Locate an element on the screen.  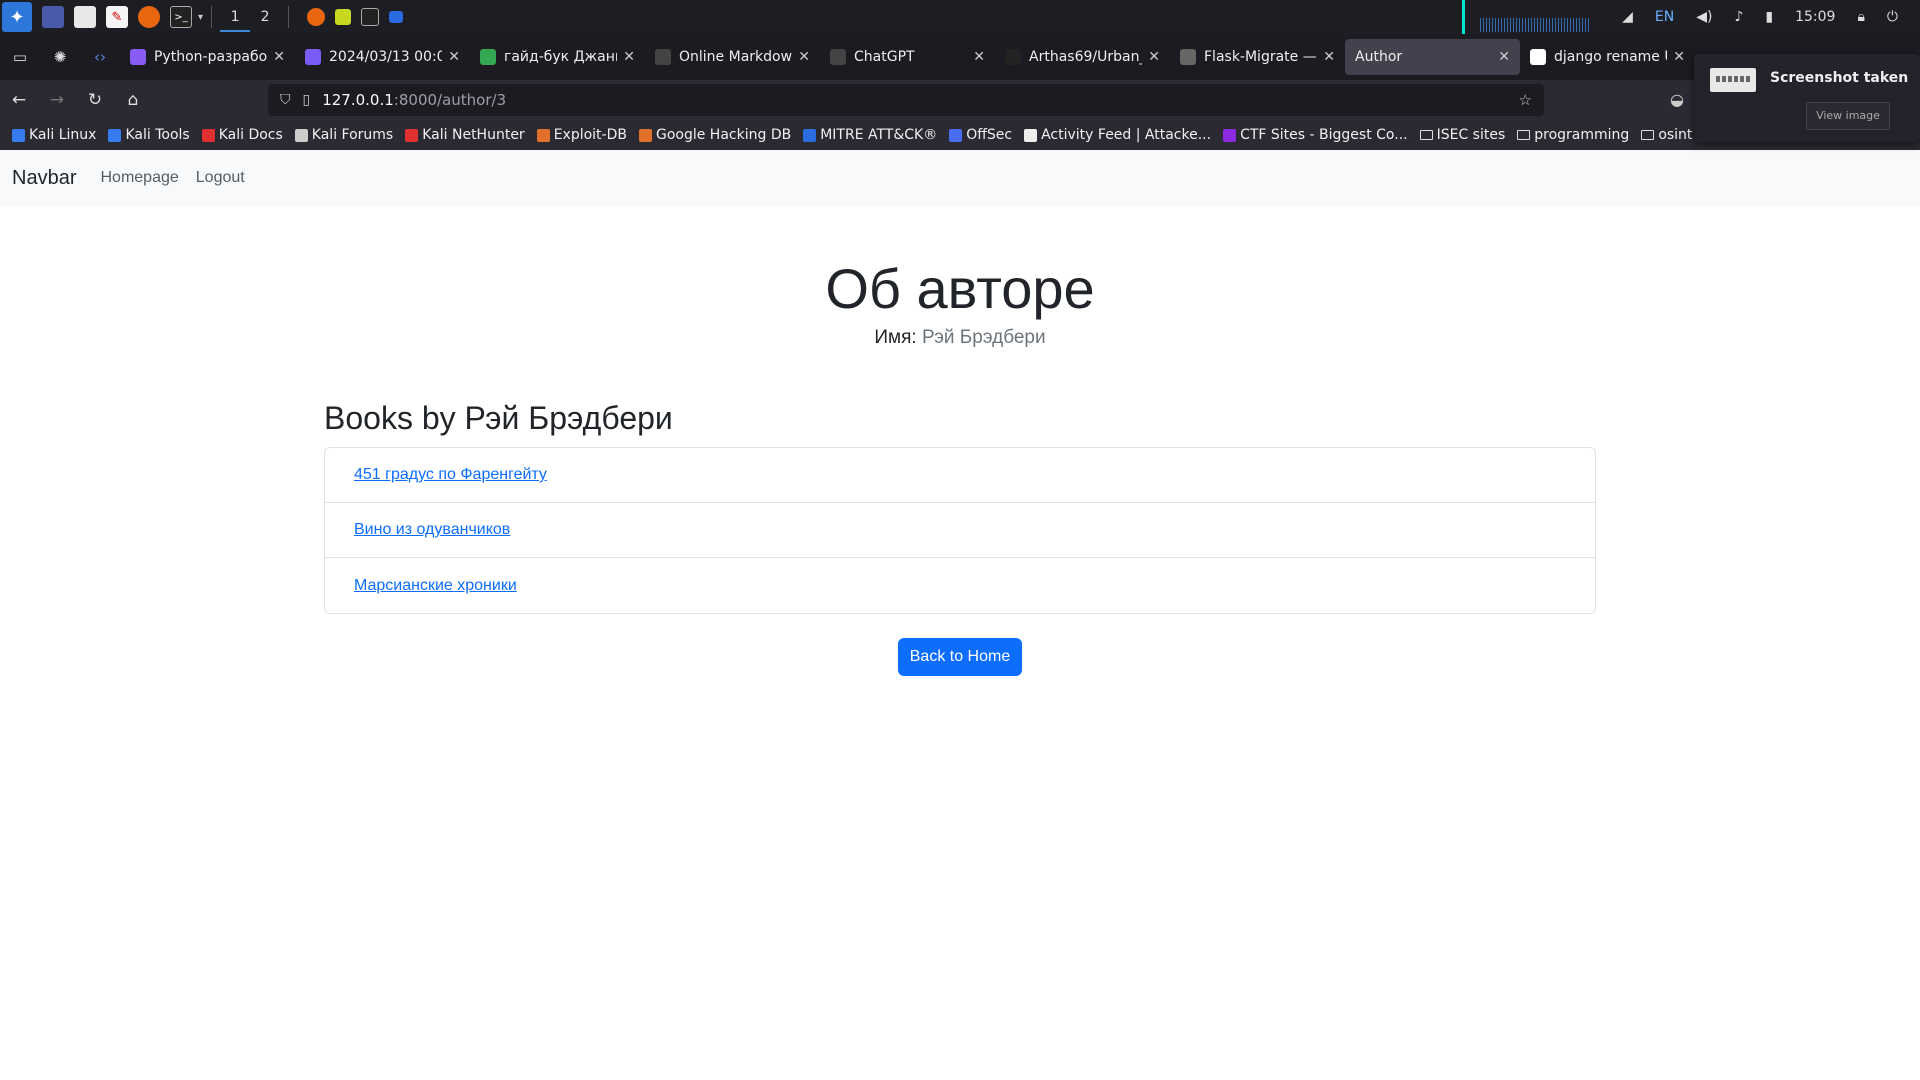
system-tray: ◢ EN ◀) ♪ ▮ 15:09 🔒︎ ⏻ is located at coordinates (1691, 17).